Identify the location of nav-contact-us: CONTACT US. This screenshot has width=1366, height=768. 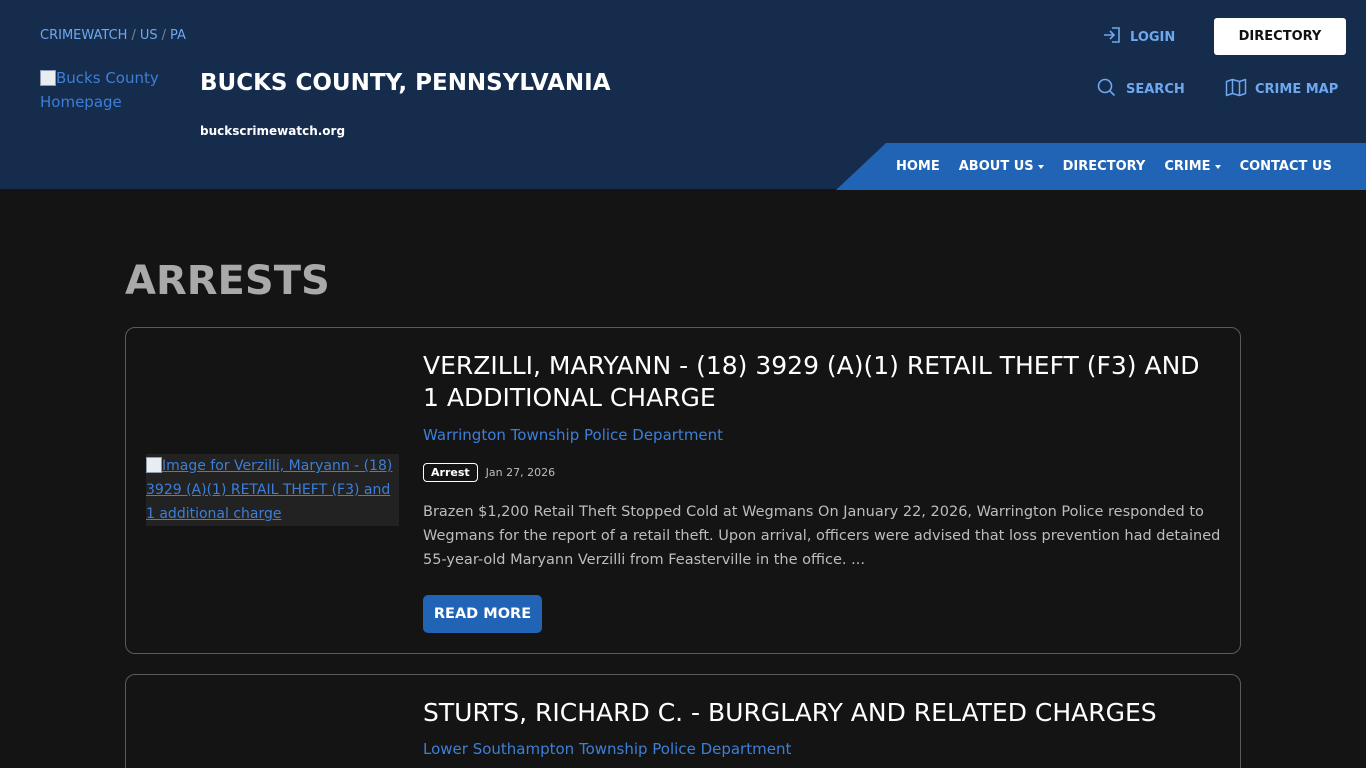
(1286, 166).